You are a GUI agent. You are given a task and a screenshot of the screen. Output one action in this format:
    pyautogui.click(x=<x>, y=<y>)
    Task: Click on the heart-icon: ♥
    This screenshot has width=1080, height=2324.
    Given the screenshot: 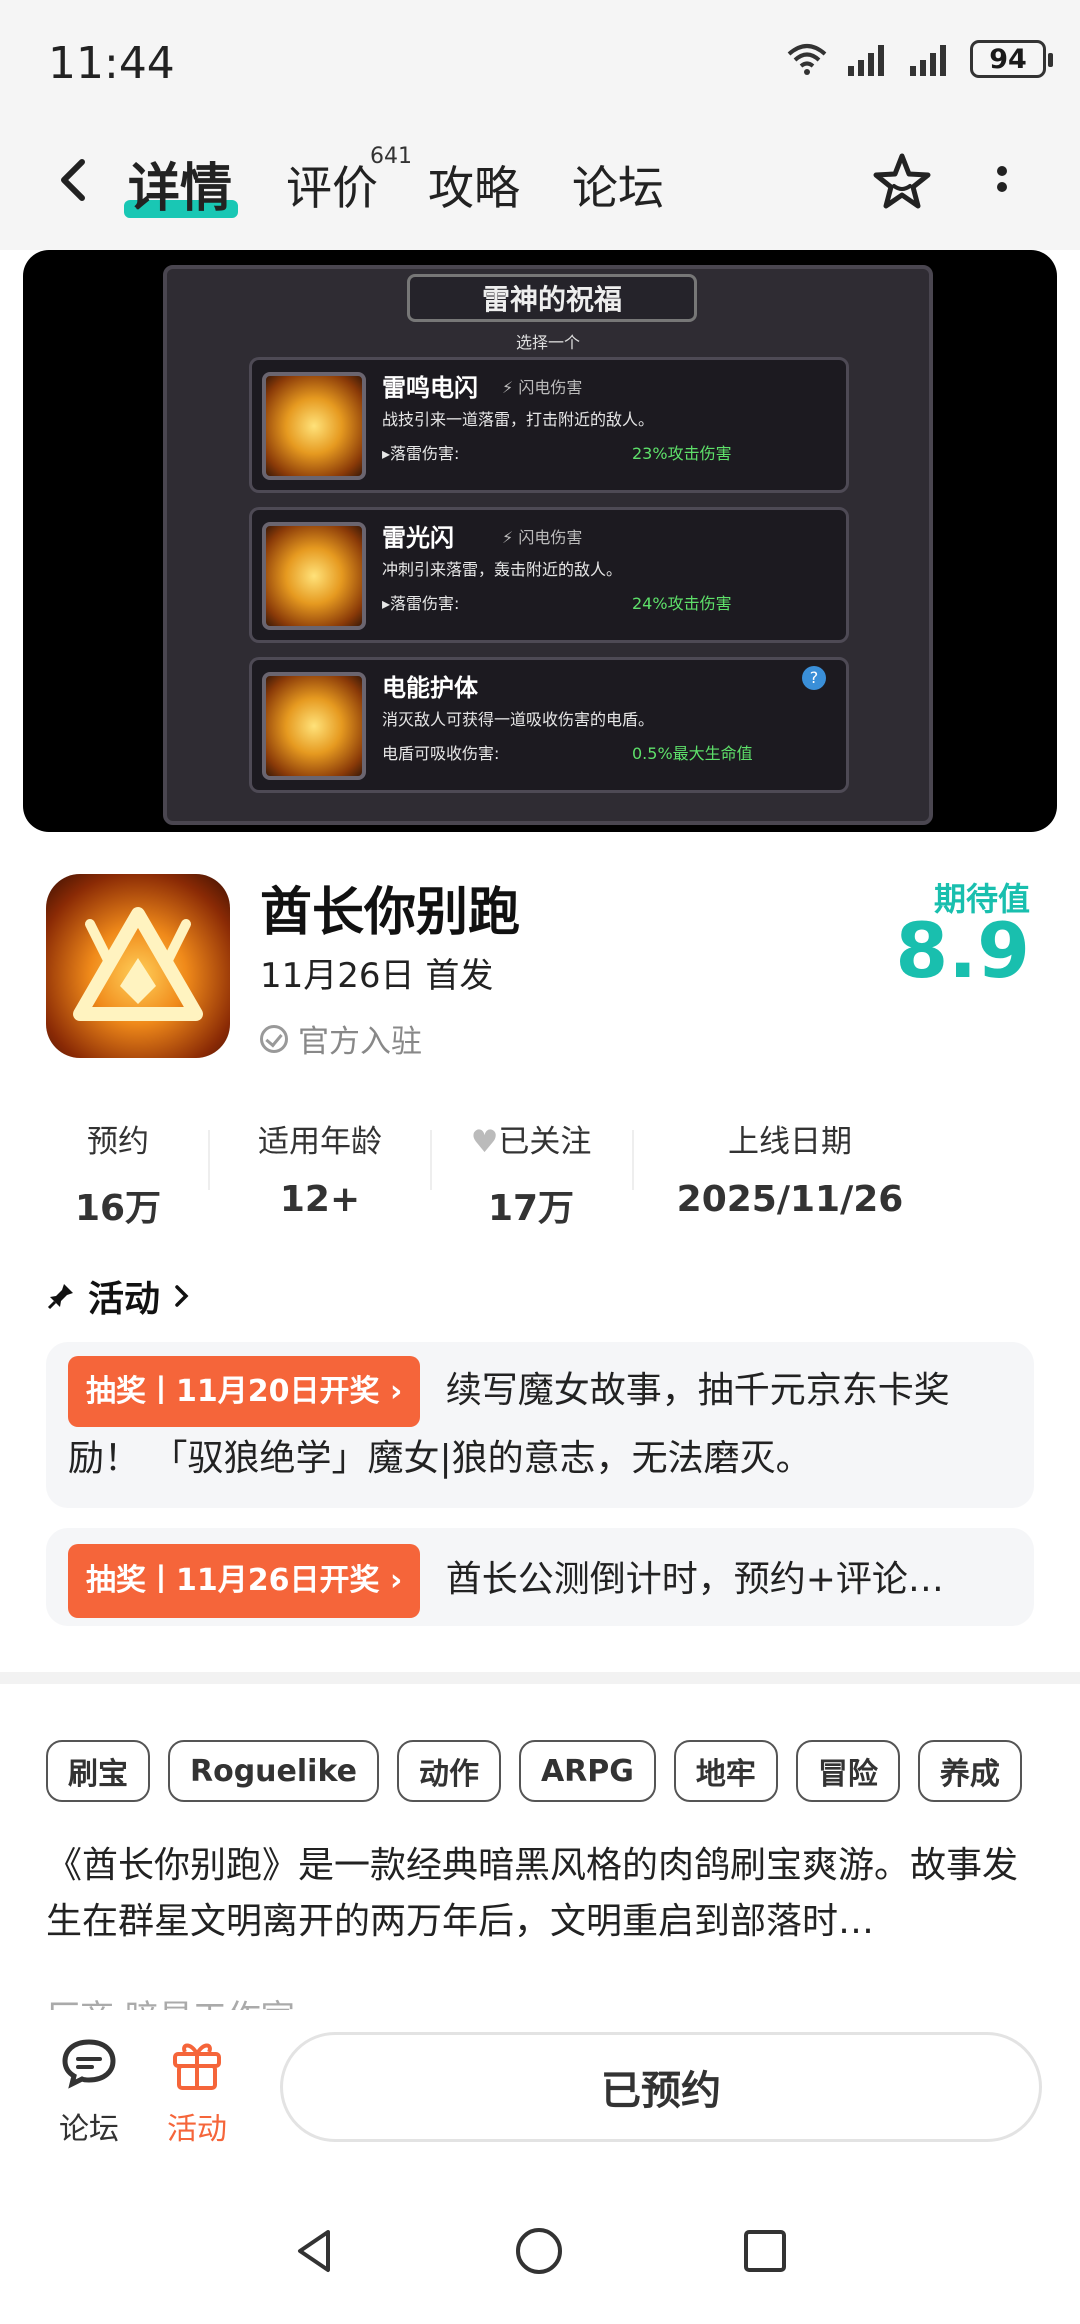 What is the action you would take?
    pyautogui.click(x=484, y=1142)
    